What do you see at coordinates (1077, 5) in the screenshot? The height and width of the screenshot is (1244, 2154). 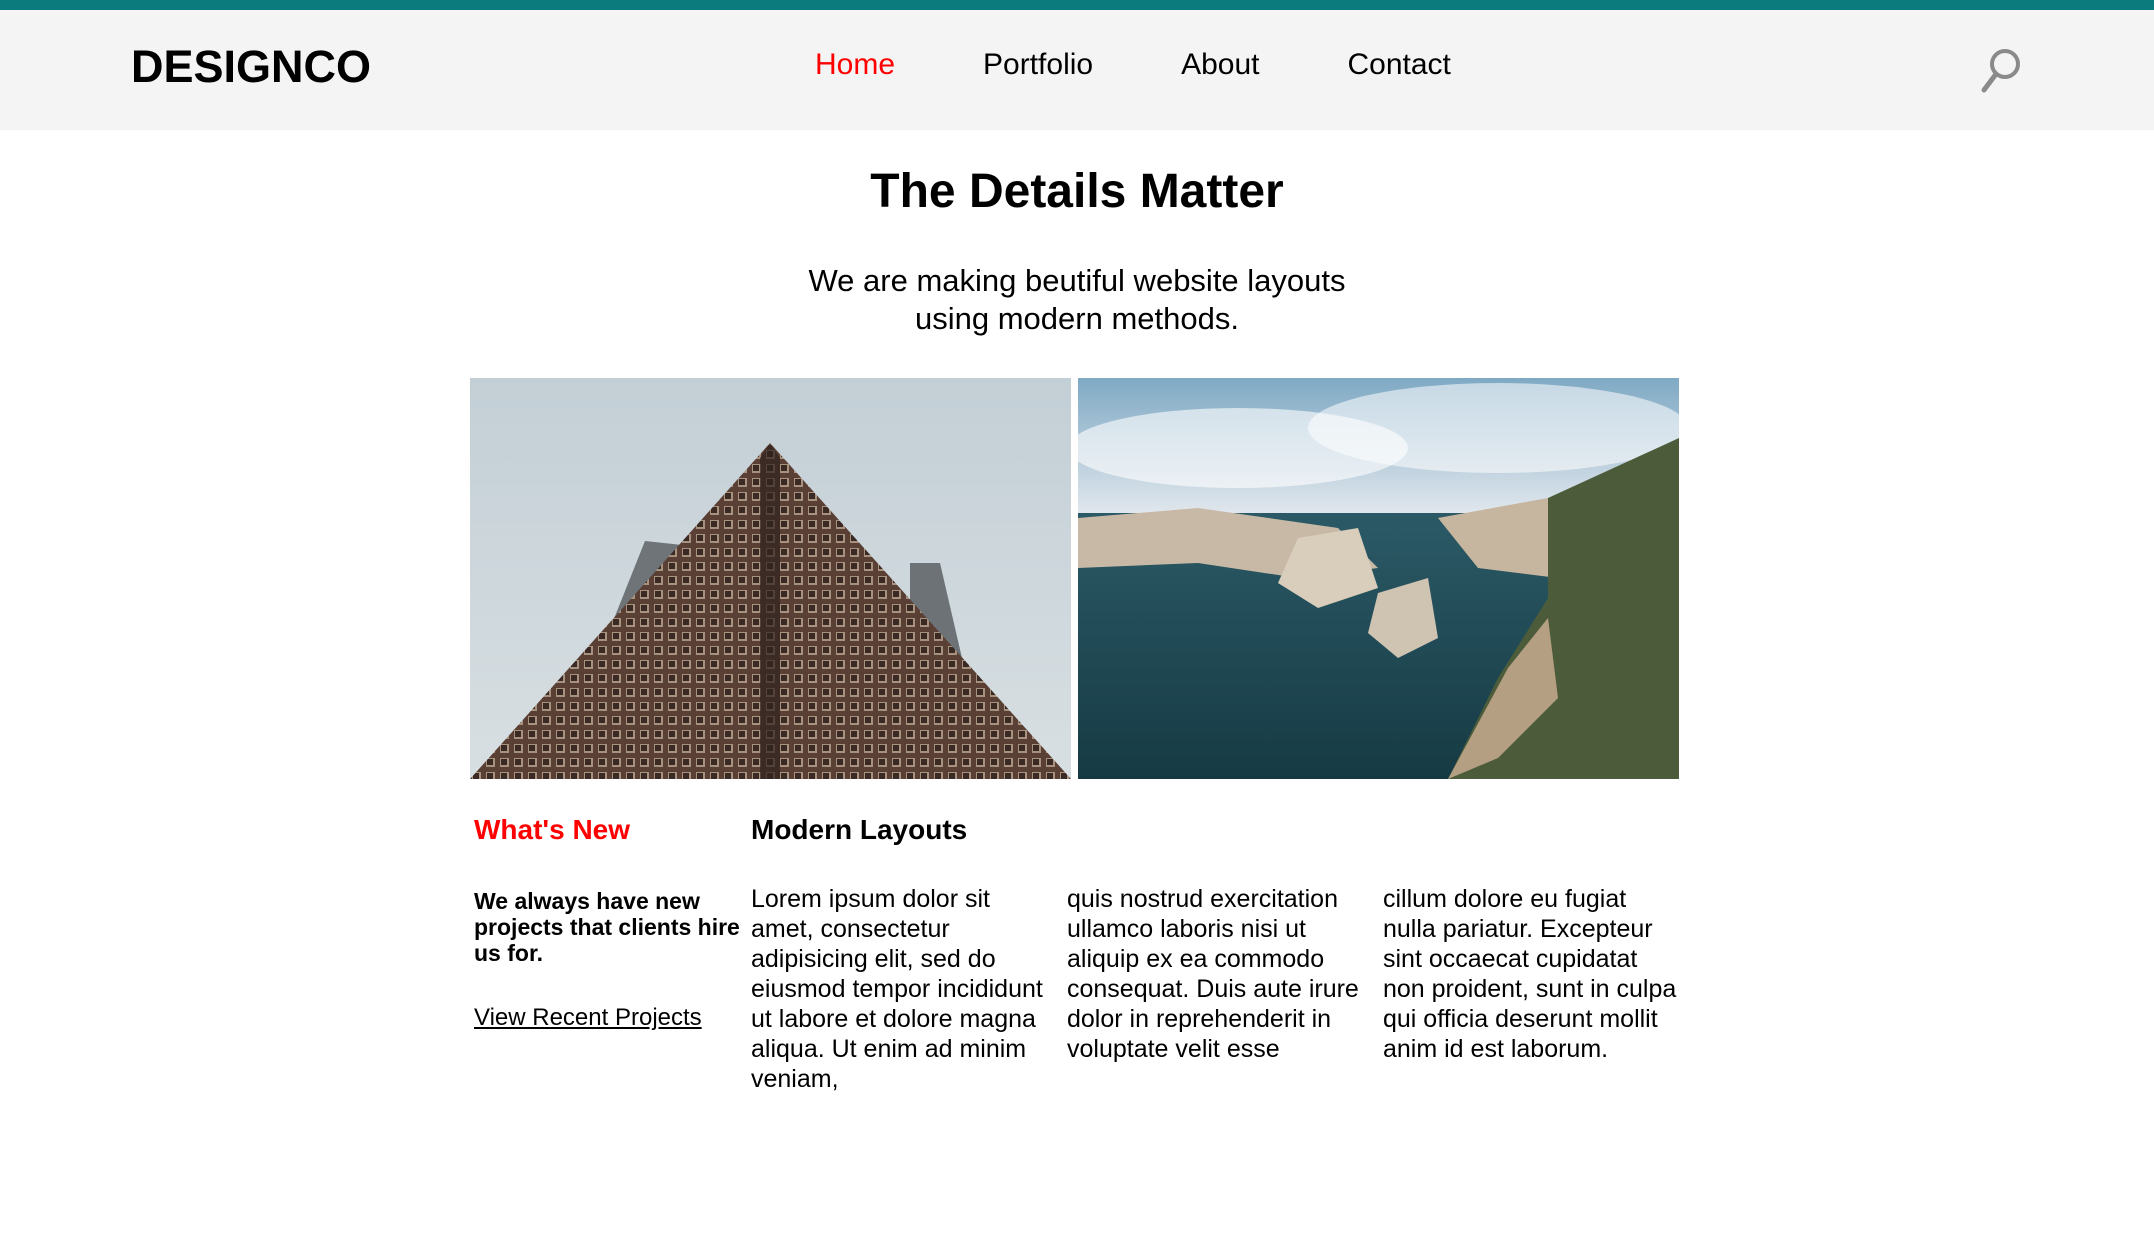 I see `top-accent-strip` at bounding box center [1077, 5].